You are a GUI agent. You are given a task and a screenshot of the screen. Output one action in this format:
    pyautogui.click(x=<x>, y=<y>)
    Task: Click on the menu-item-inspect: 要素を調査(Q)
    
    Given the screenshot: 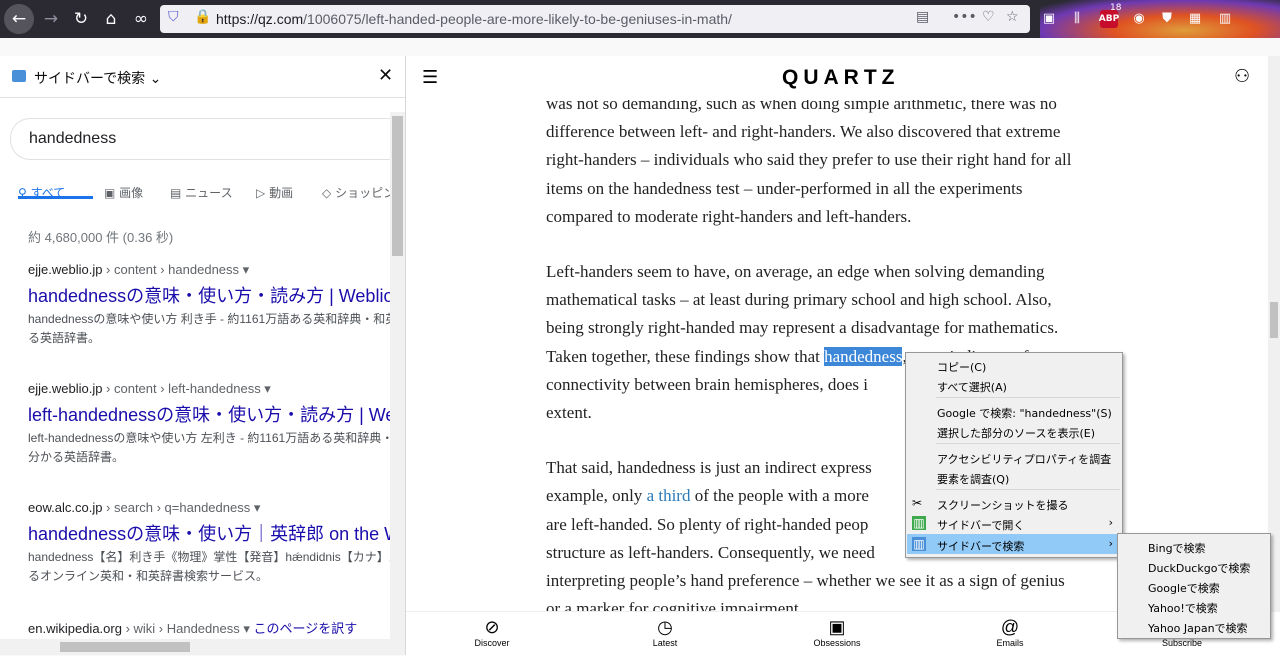 What is the action you would take?
    pyautogui.click(x=1014, y=477)
    